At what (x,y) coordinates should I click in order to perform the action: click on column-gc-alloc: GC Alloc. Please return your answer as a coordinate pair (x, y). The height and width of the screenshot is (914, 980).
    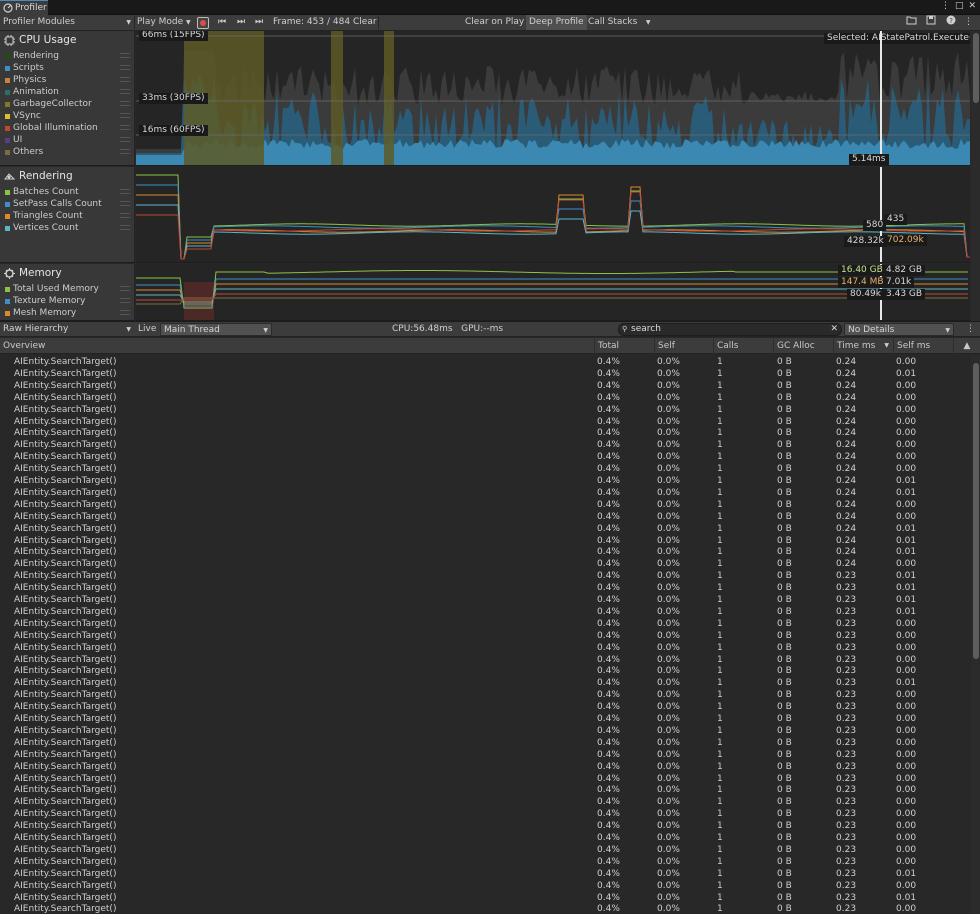
    Looking at the image, I should click on (803, 346).